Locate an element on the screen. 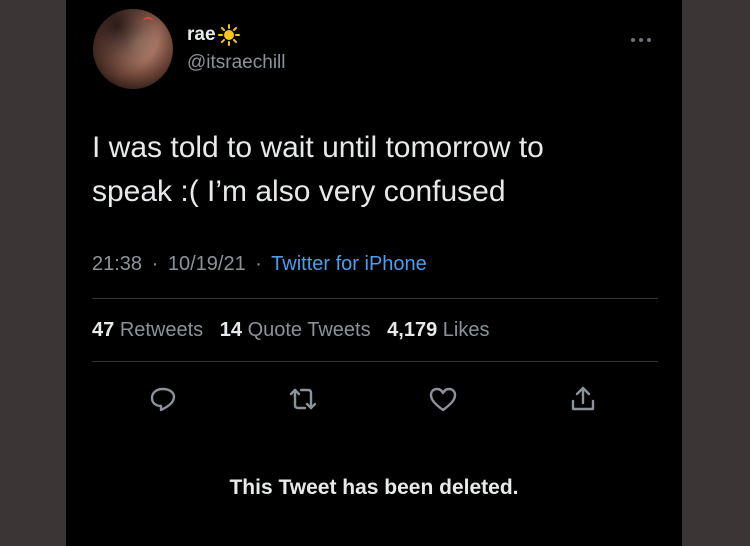  more-icon is located at coordinates (641, 36).